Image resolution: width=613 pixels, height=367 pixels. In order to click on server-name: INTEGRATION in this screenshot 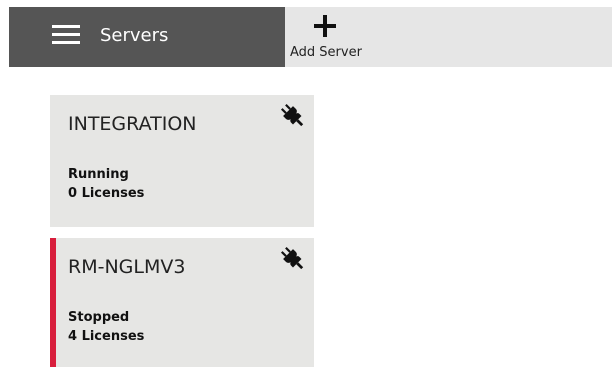, I will do `click(132, 124)`.